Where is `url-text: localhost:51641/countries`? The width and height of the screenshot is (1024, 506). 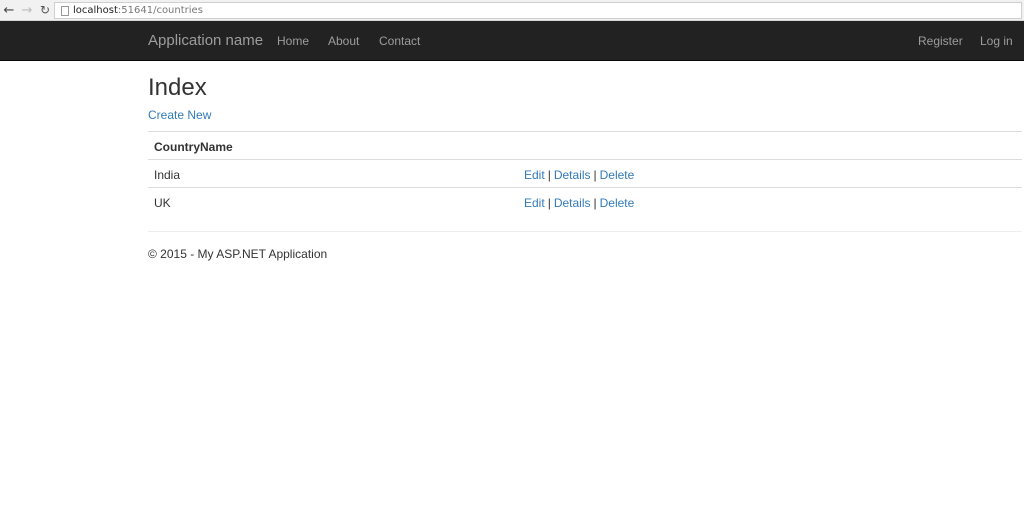 url-text: localhost:51641/countries is located at coordinates (138, 10).